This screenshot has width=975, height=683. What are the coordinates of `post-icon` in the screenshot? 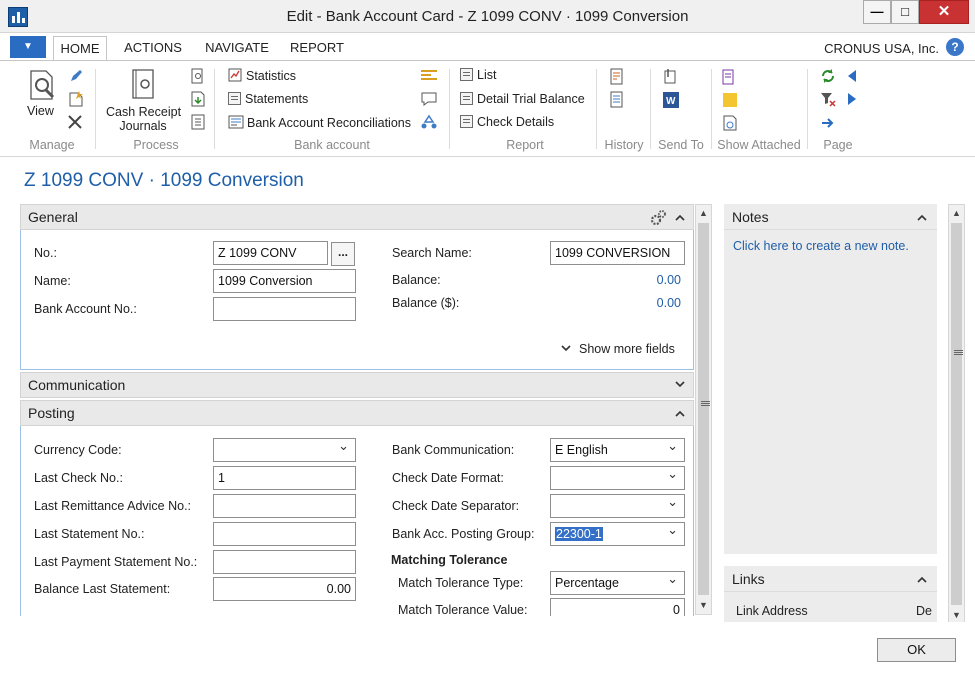 It's located at (198, 99).